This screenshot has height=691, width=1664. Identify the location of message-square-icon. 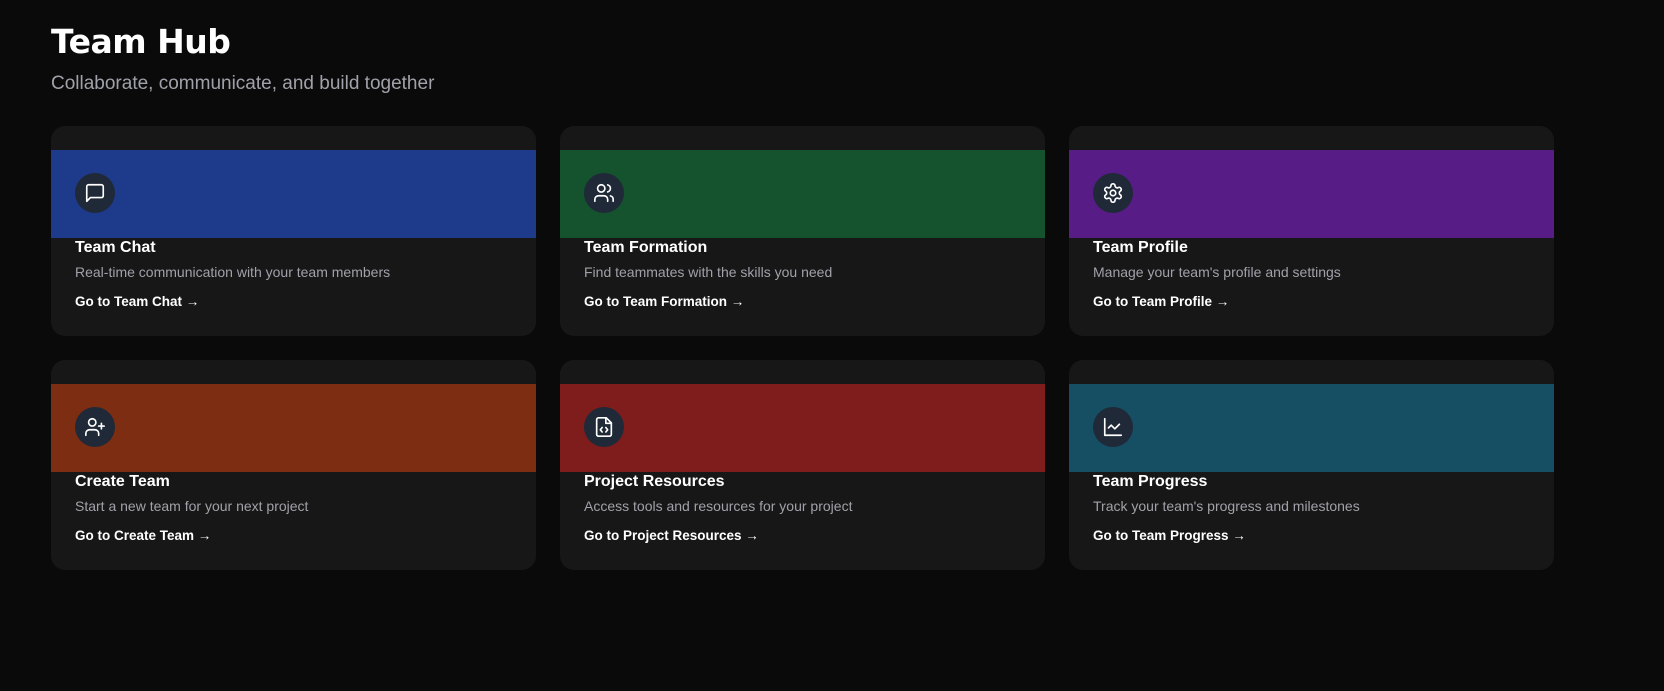
(95, 193).